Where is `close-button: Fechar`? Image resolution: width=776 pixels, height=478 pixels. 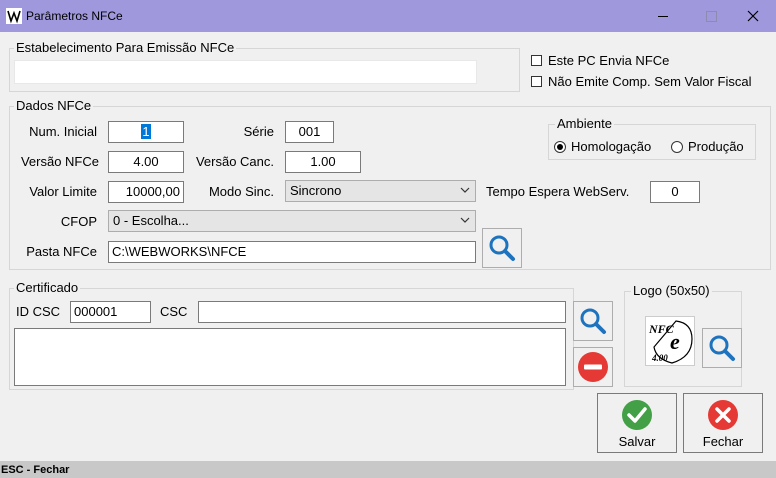
close-button: Fechar is located at coordinates (723, 423).